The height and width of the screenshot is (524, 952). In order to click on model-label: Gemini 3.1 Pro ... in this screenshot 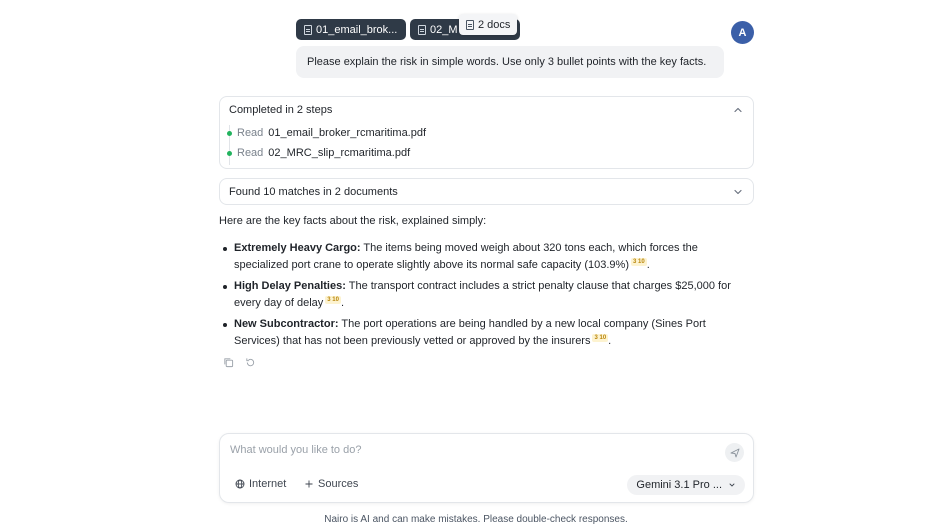, I will do `click(679, 485)`.